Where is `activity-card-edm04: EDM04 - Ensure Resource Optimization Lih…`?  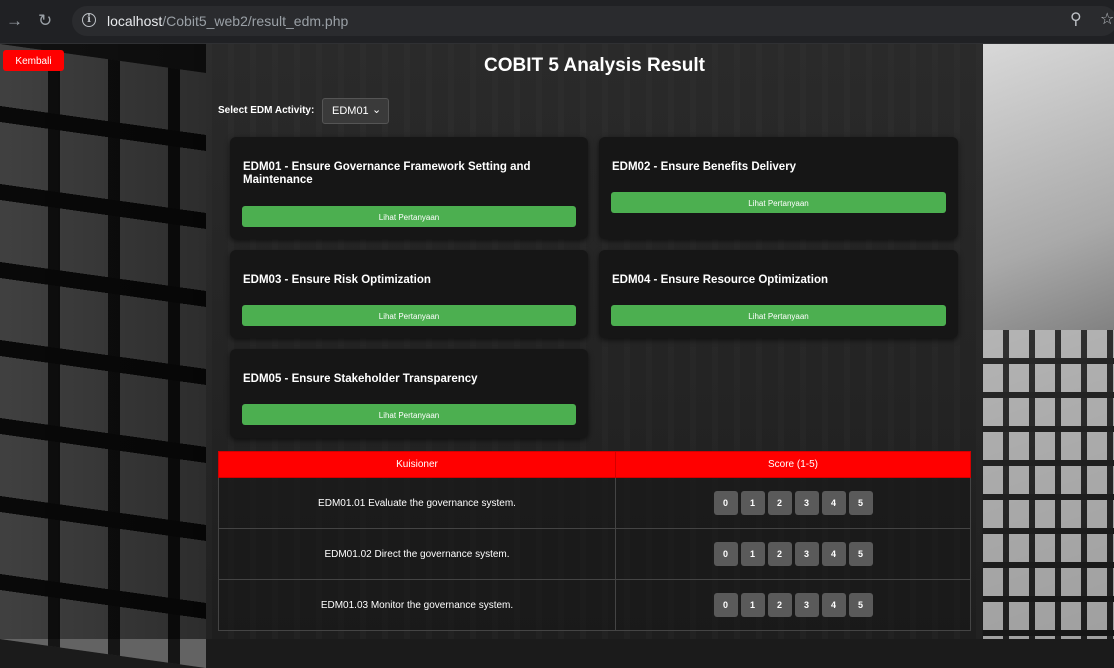 activity-card-edm04: EDM04 - Ensure Resource Optimization Lih… is located at coordinates (778, 294).